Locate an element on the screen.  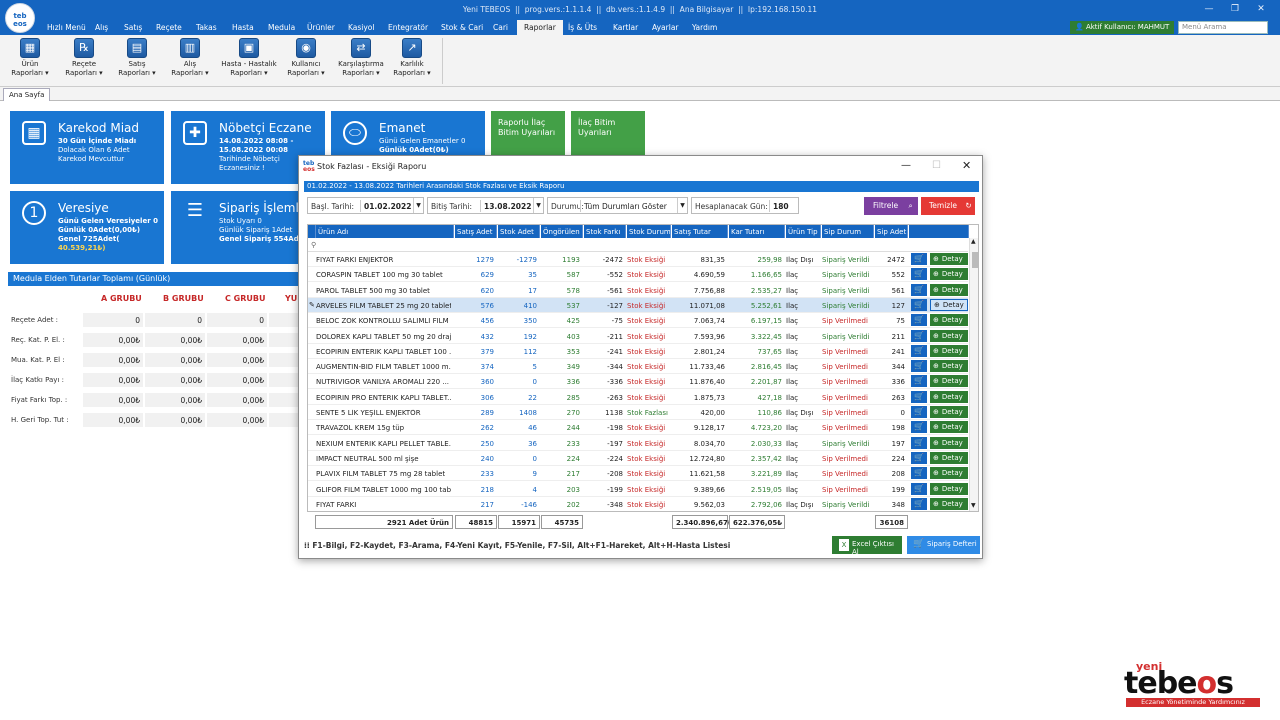
status-select: Durumu: Tüm Durumları Göster ▼ is located at coordinates (617, 205).